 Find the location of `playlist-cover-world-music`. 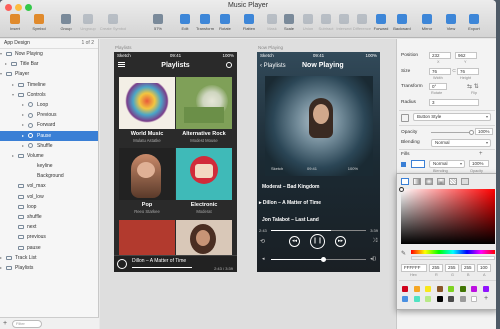

playlist-cover-world-music is located at coordinates (147, 103).